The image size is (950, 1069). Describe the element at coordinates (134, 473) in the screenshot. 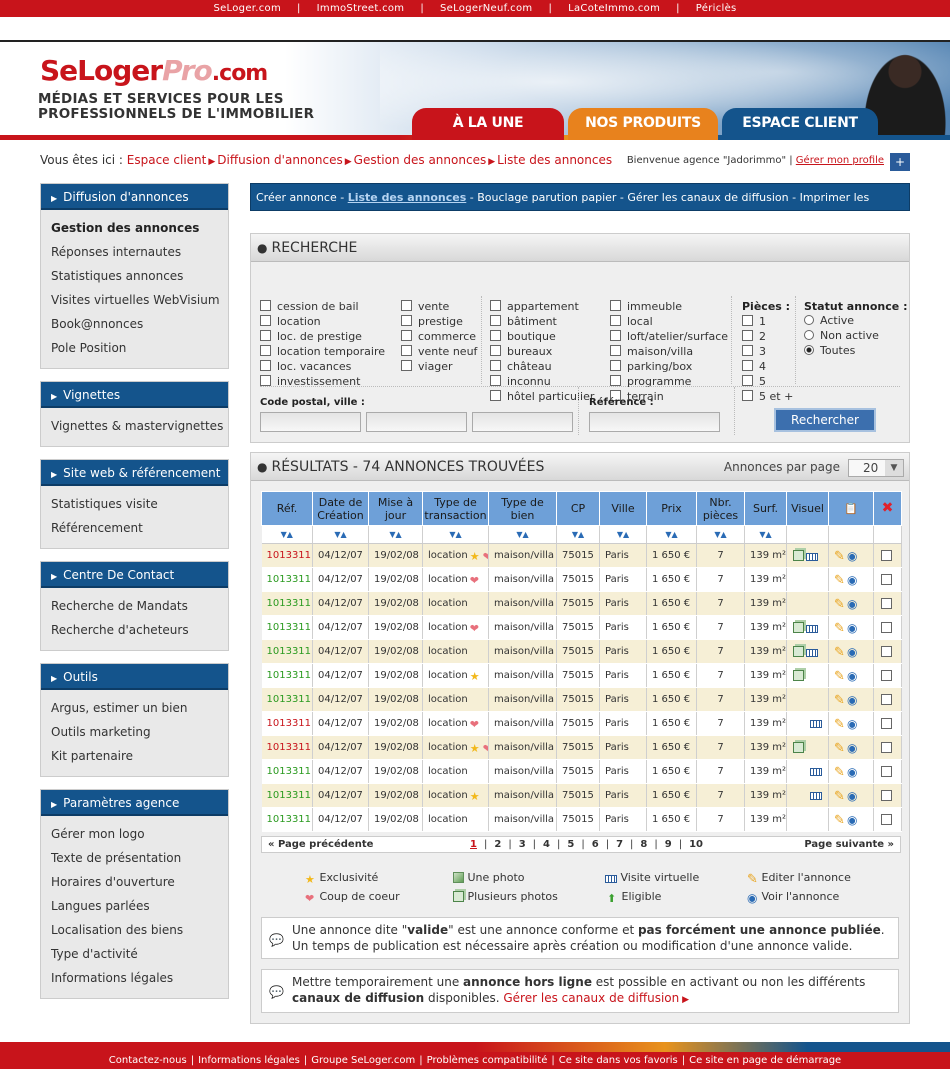

I see `sidebar-section-header: ▶ Site web & référencement` at that location.